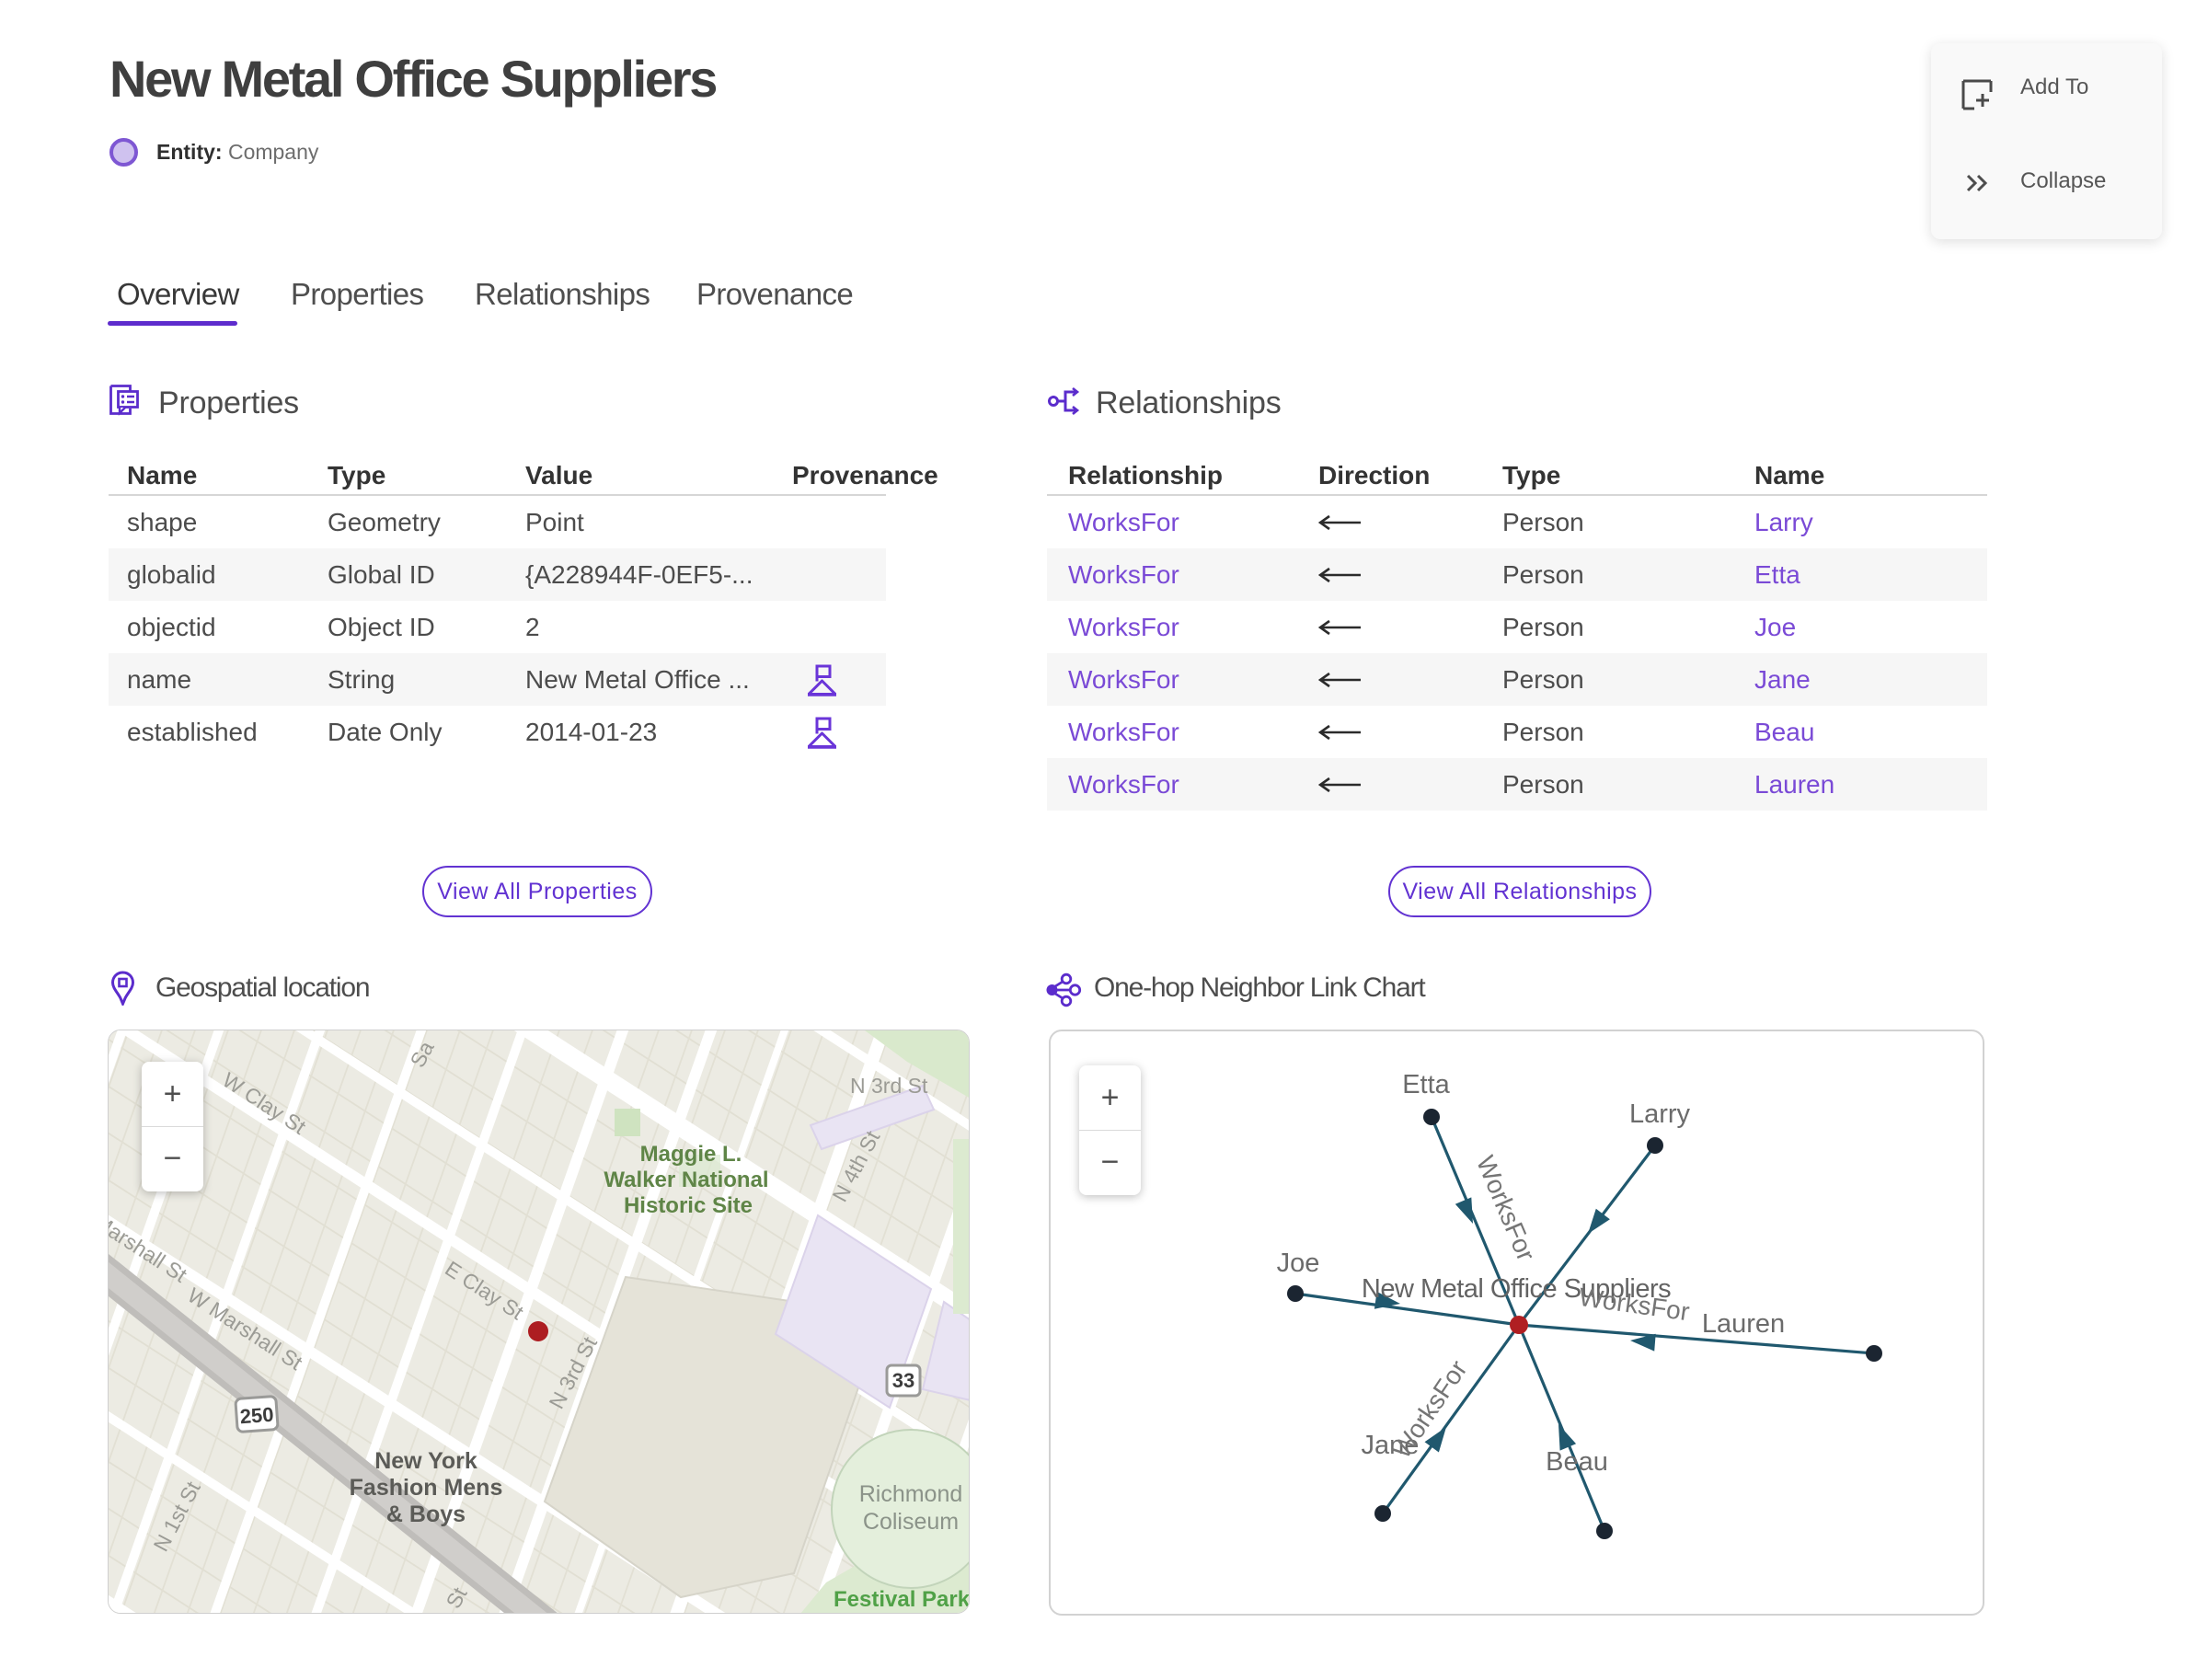 The height and width of the screenshot is (1680, 2208). Describe the element at coordinates (688, 1205) in the screenshot. I see `svg-text: Historic Site` at that location.